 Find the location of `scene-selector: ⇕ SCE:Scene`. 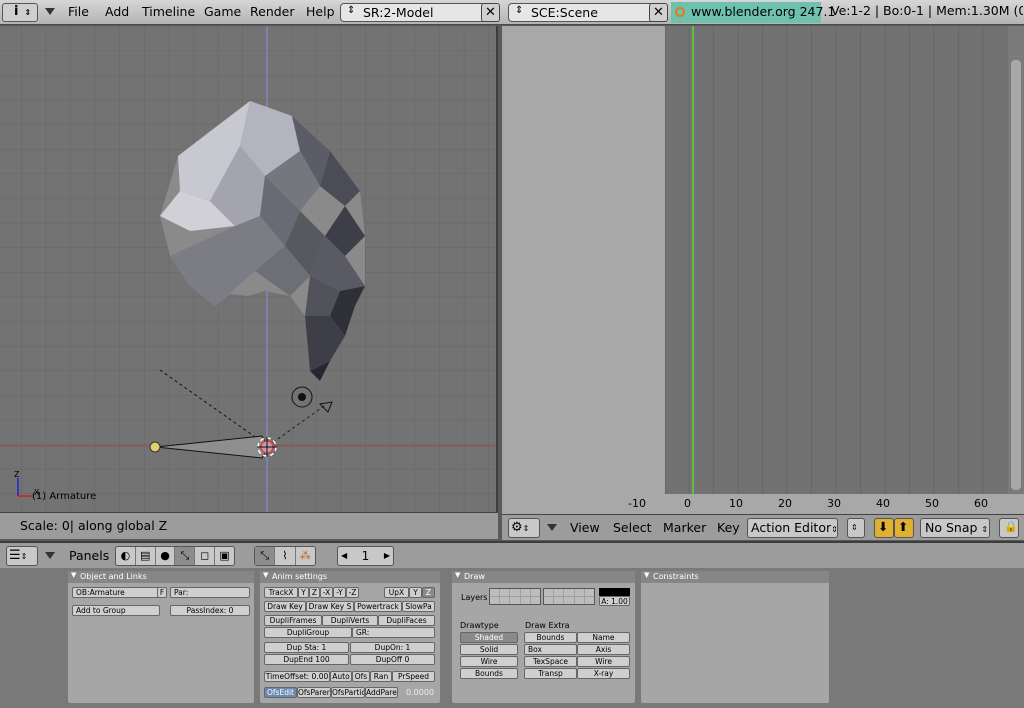

scene-selector: ⇕ SCE:Scene is located at coordinates (588, 12).